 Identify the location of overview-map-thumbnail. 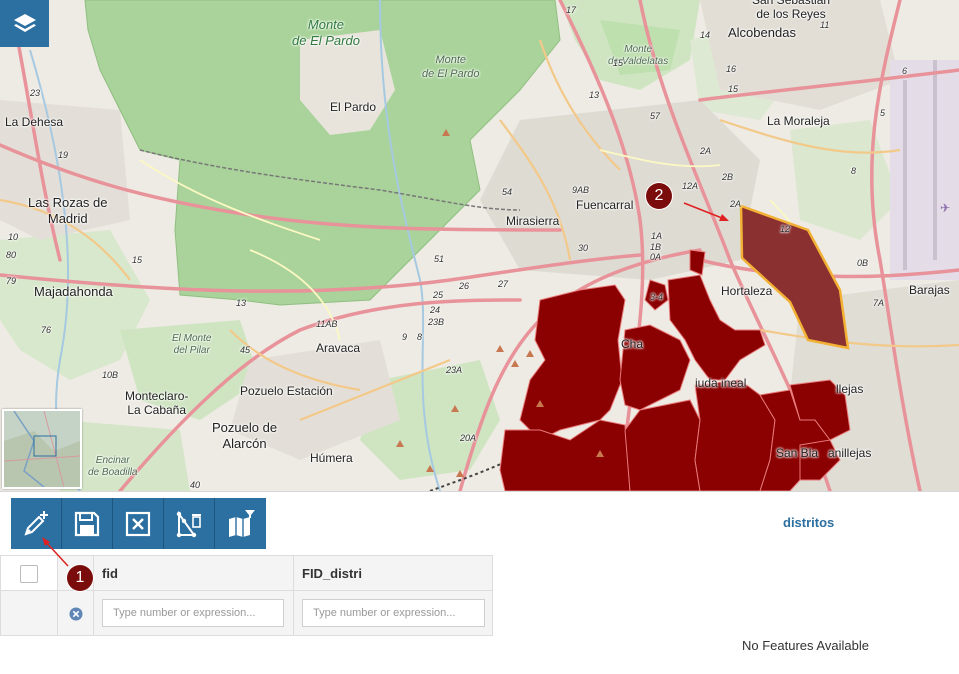
(42, 449).